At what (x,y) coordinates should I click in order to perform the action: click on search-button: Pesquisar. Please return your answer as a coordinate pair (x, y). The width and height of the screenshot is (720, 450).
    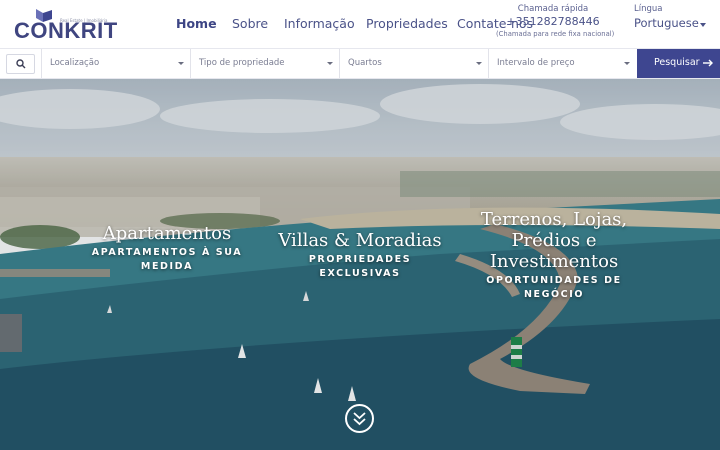
    Looking at the image, I should click on (678, 63).